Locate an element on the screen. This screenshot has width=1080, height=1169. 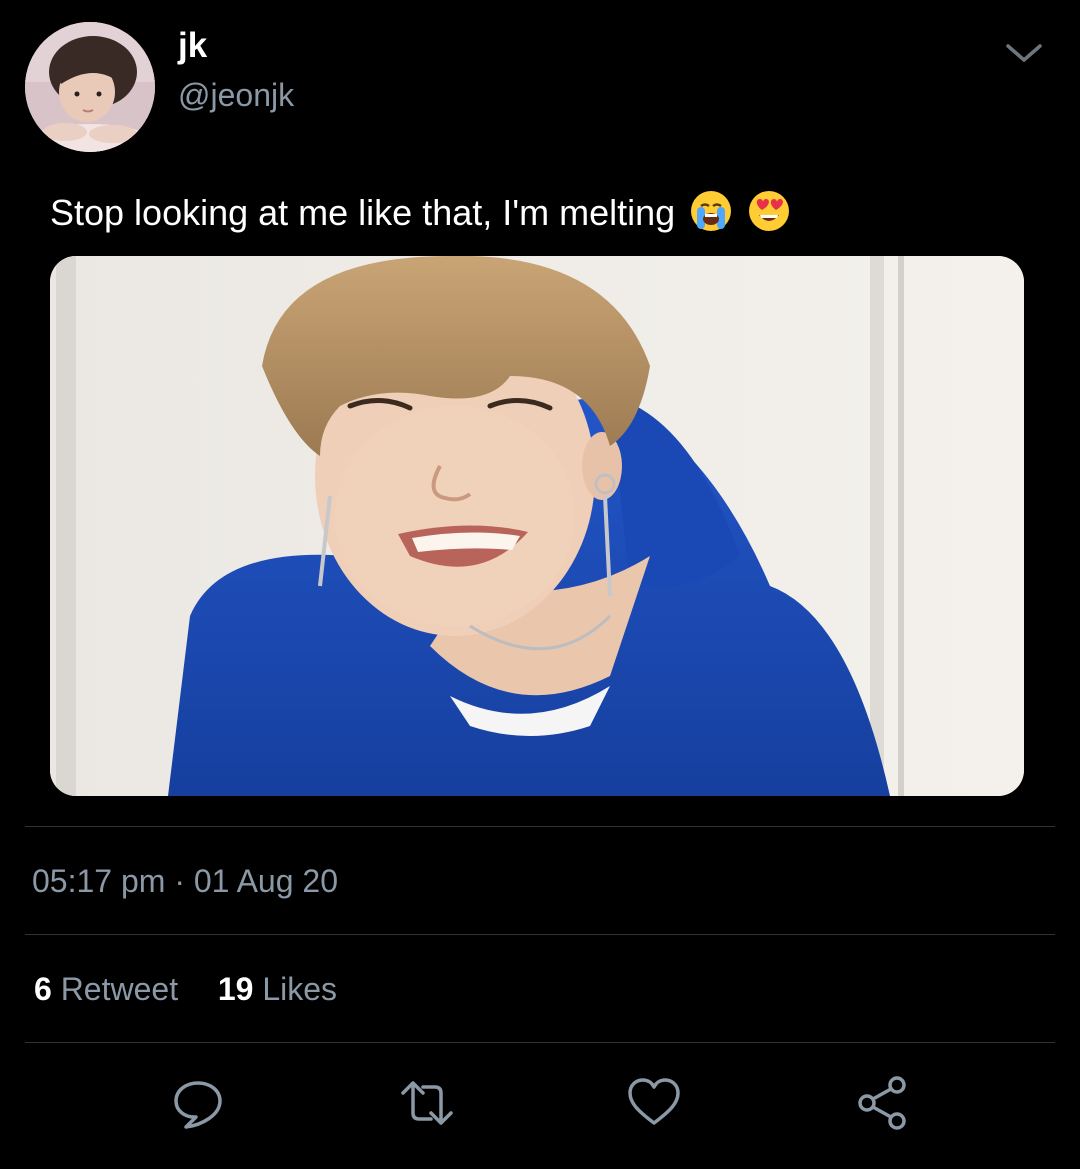
retweet-stat: 6 Retweet is located at coordinates (110, 989).